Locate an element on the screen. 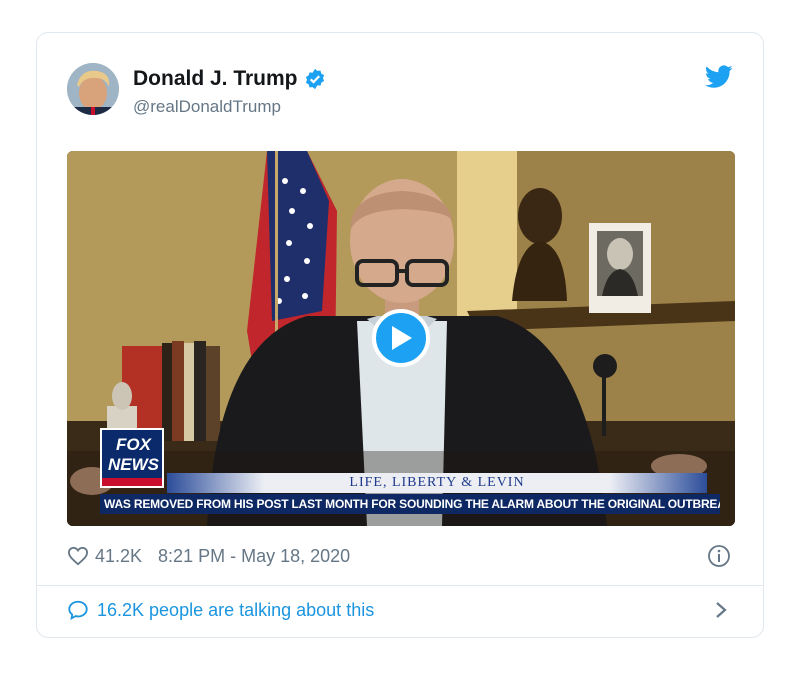 The width and height of the screenshot is (800, 677). heart-icon is located at coordinates (78, 556).